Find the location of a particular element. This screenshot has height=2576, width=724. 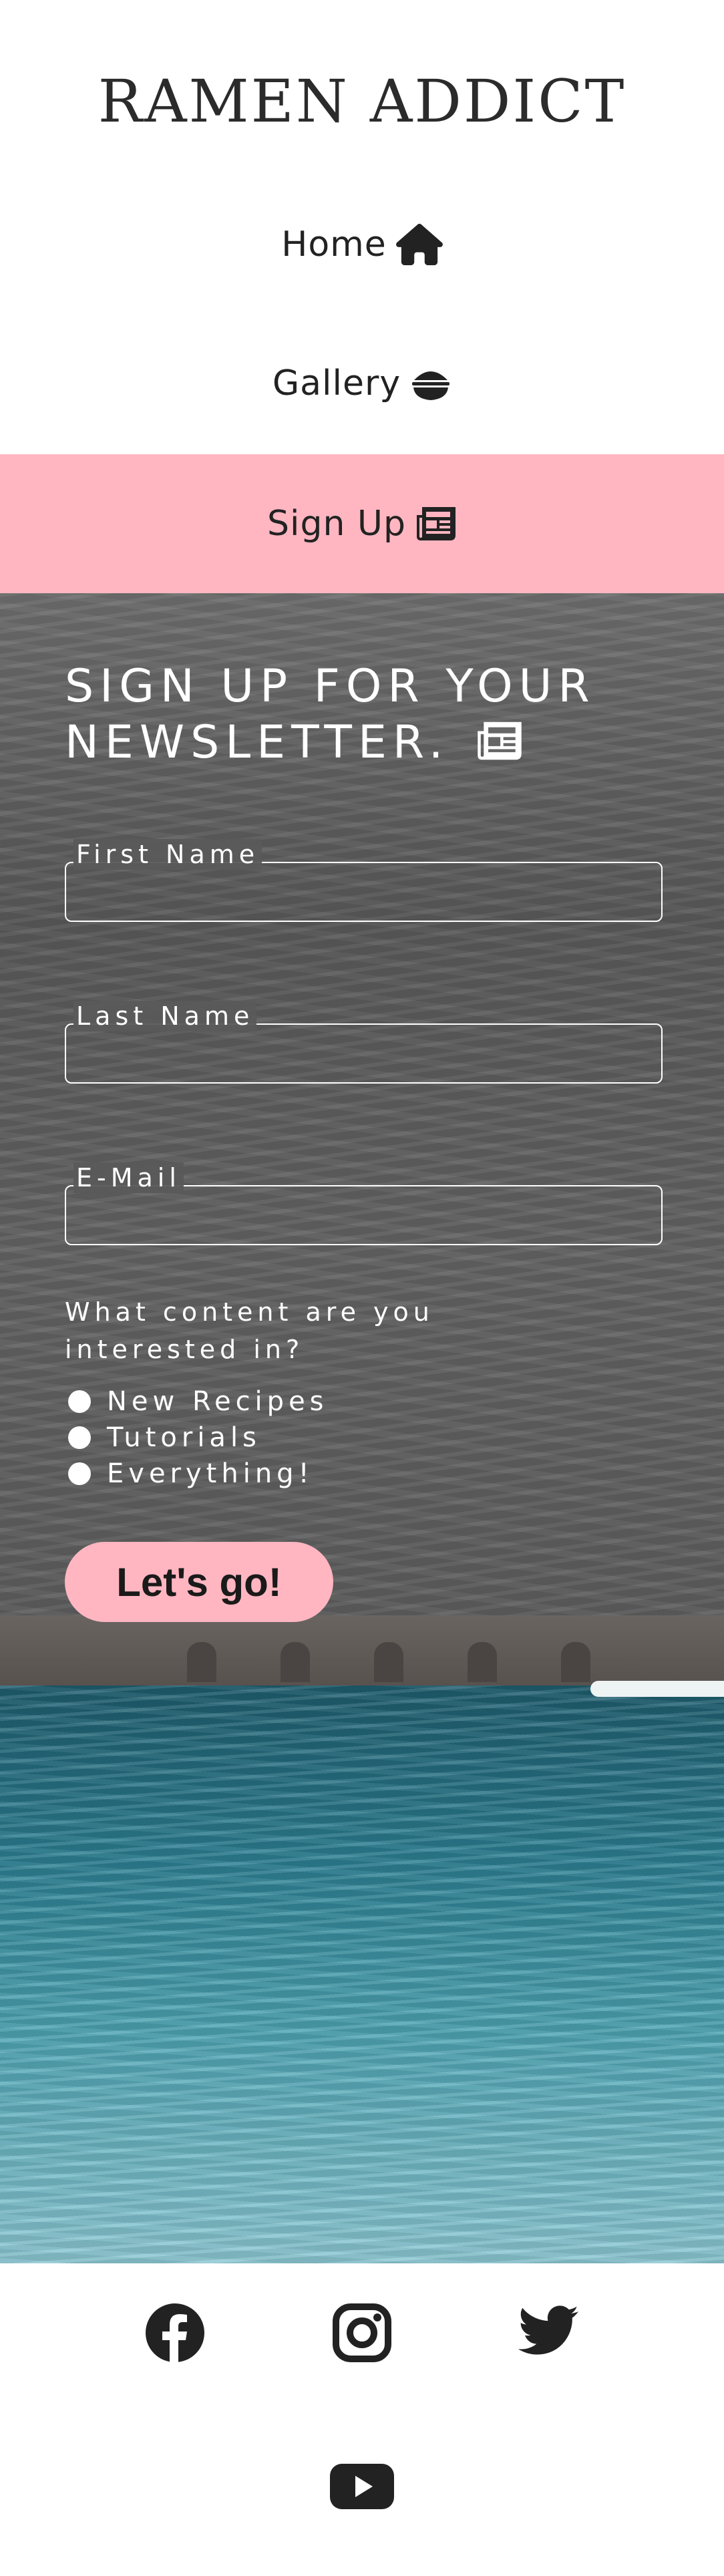

instagram-icon is located at coordinates (362, 2334).